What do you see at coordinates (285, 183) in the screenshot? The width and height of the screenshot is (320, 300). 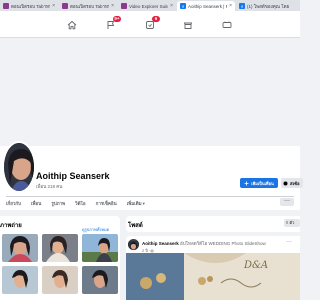 I see `messenger-icon` at bounding box center [285, 183].